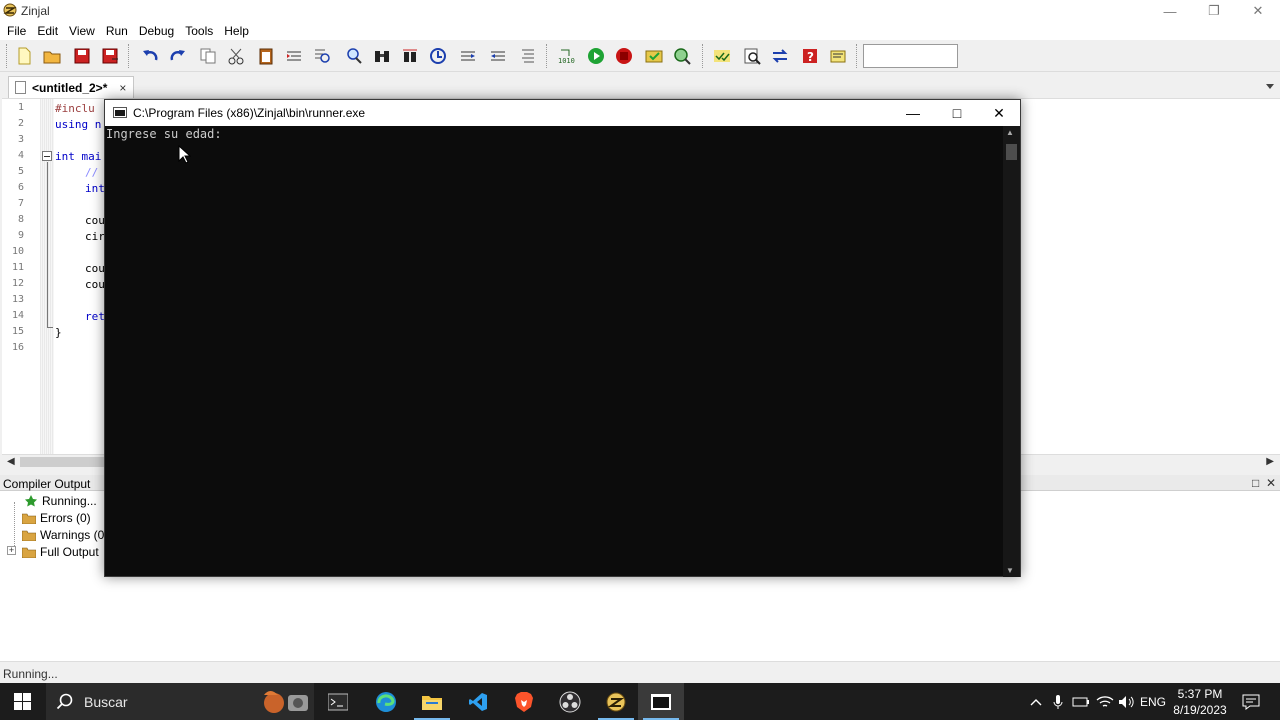 The image size is (1280, 720). I want to click on wifi-tray-button, so click(1105, 701).